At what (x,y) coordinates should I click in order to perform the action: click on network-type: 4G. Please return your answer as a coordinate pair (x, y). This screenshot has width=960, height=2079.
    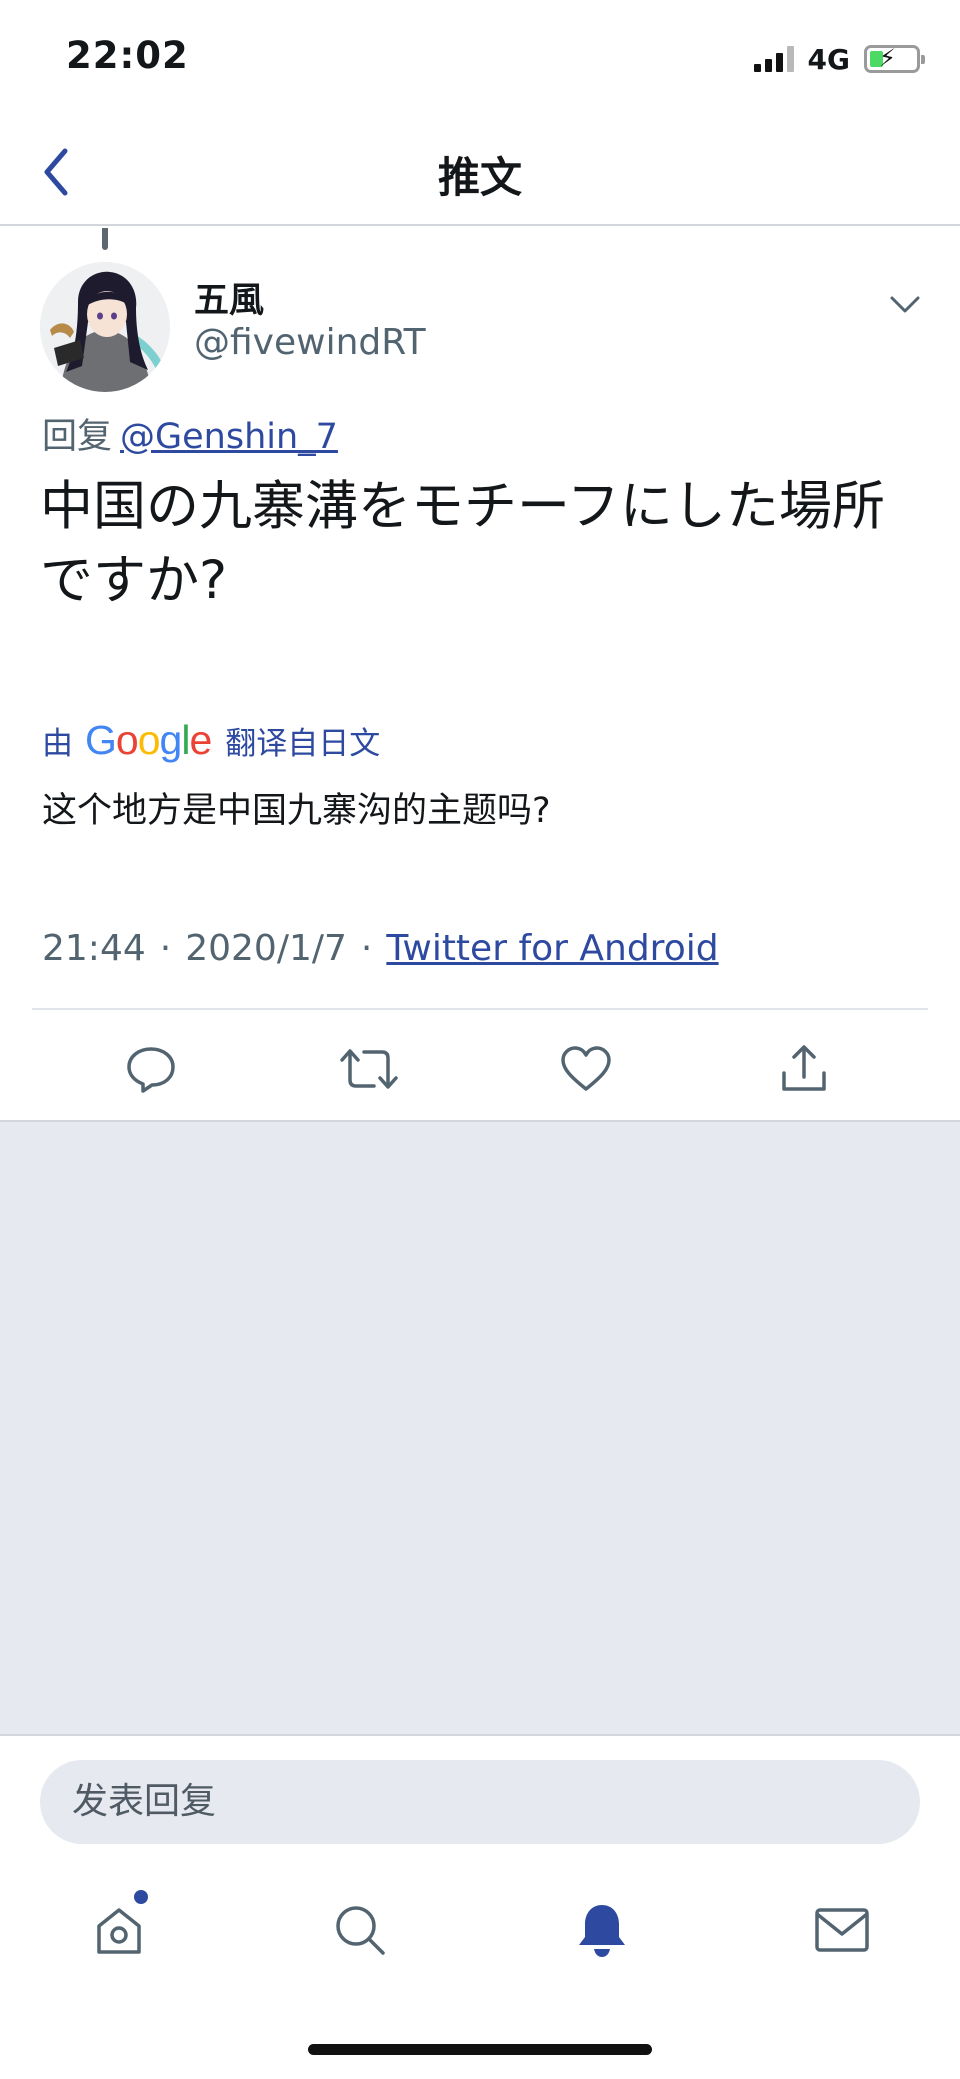
    Looking at the image, I should click on (828, 59).